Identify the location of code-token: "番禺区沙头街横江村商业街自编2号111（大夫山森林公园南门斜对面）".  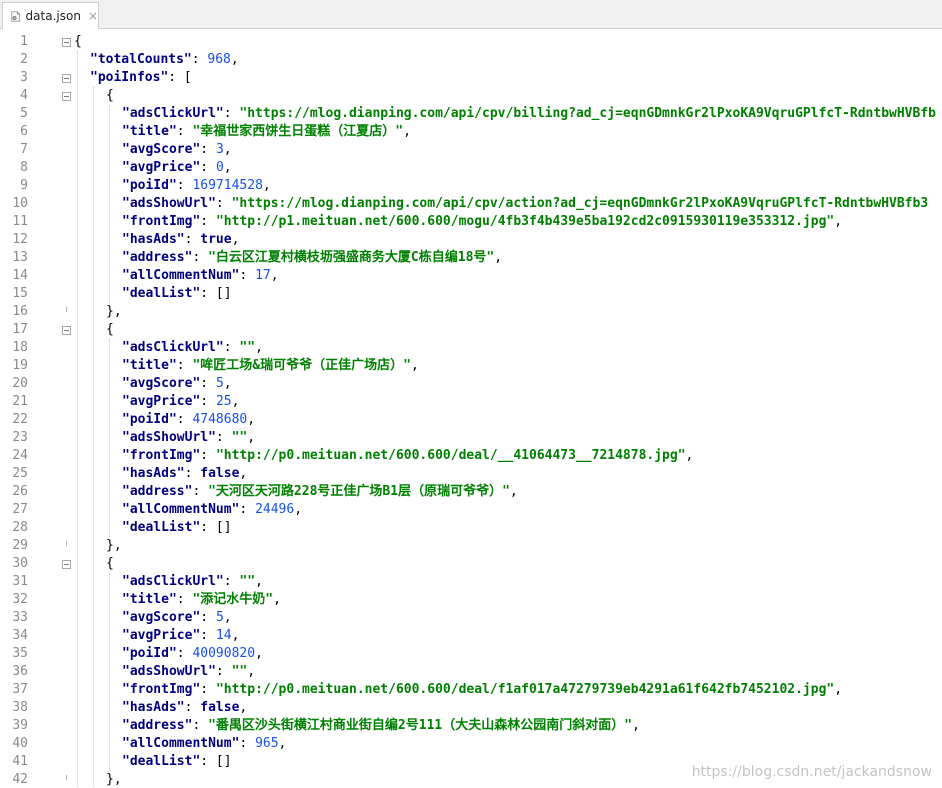
(420, 725).